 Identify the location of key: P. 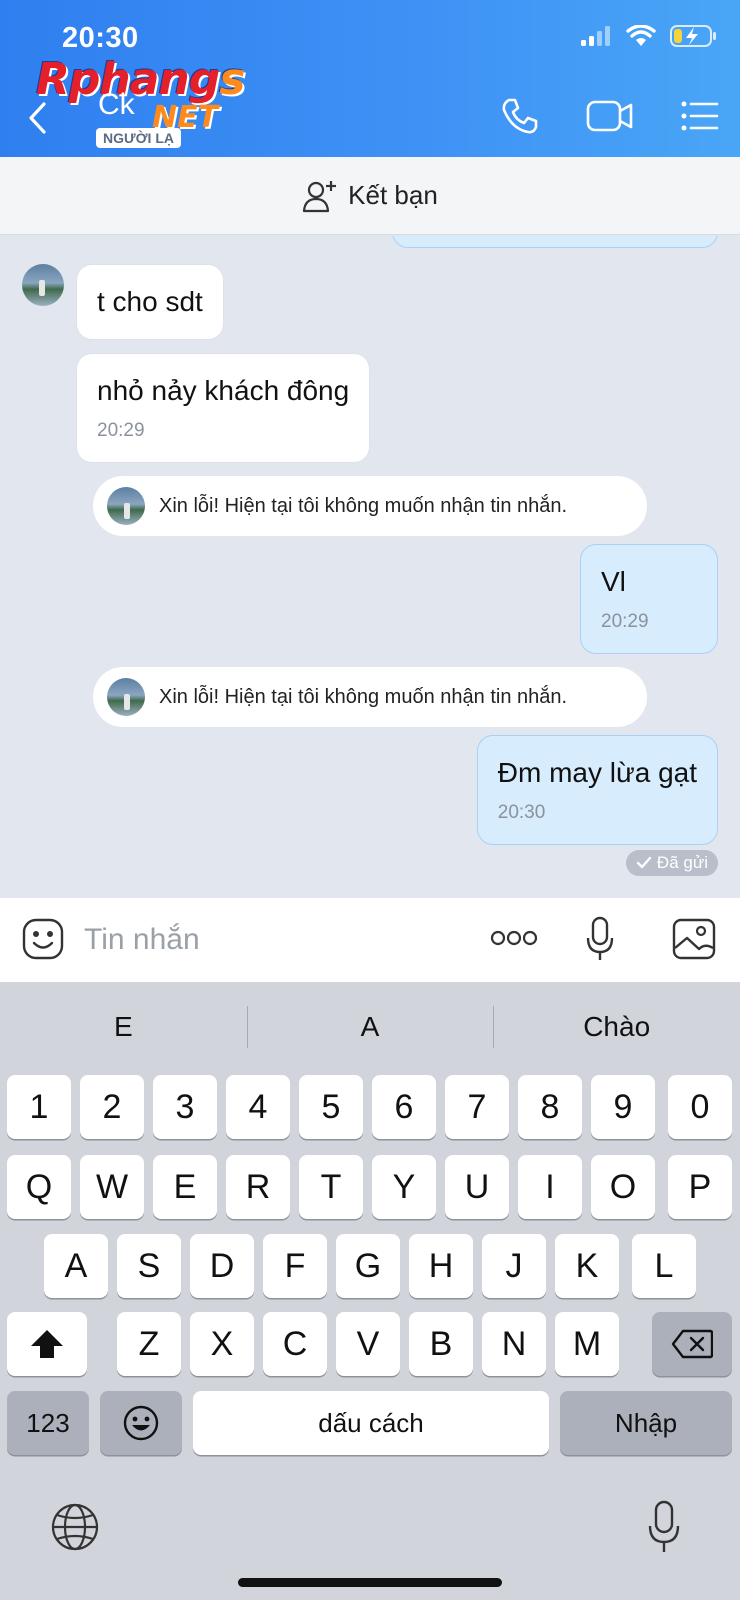
(700, 1187).